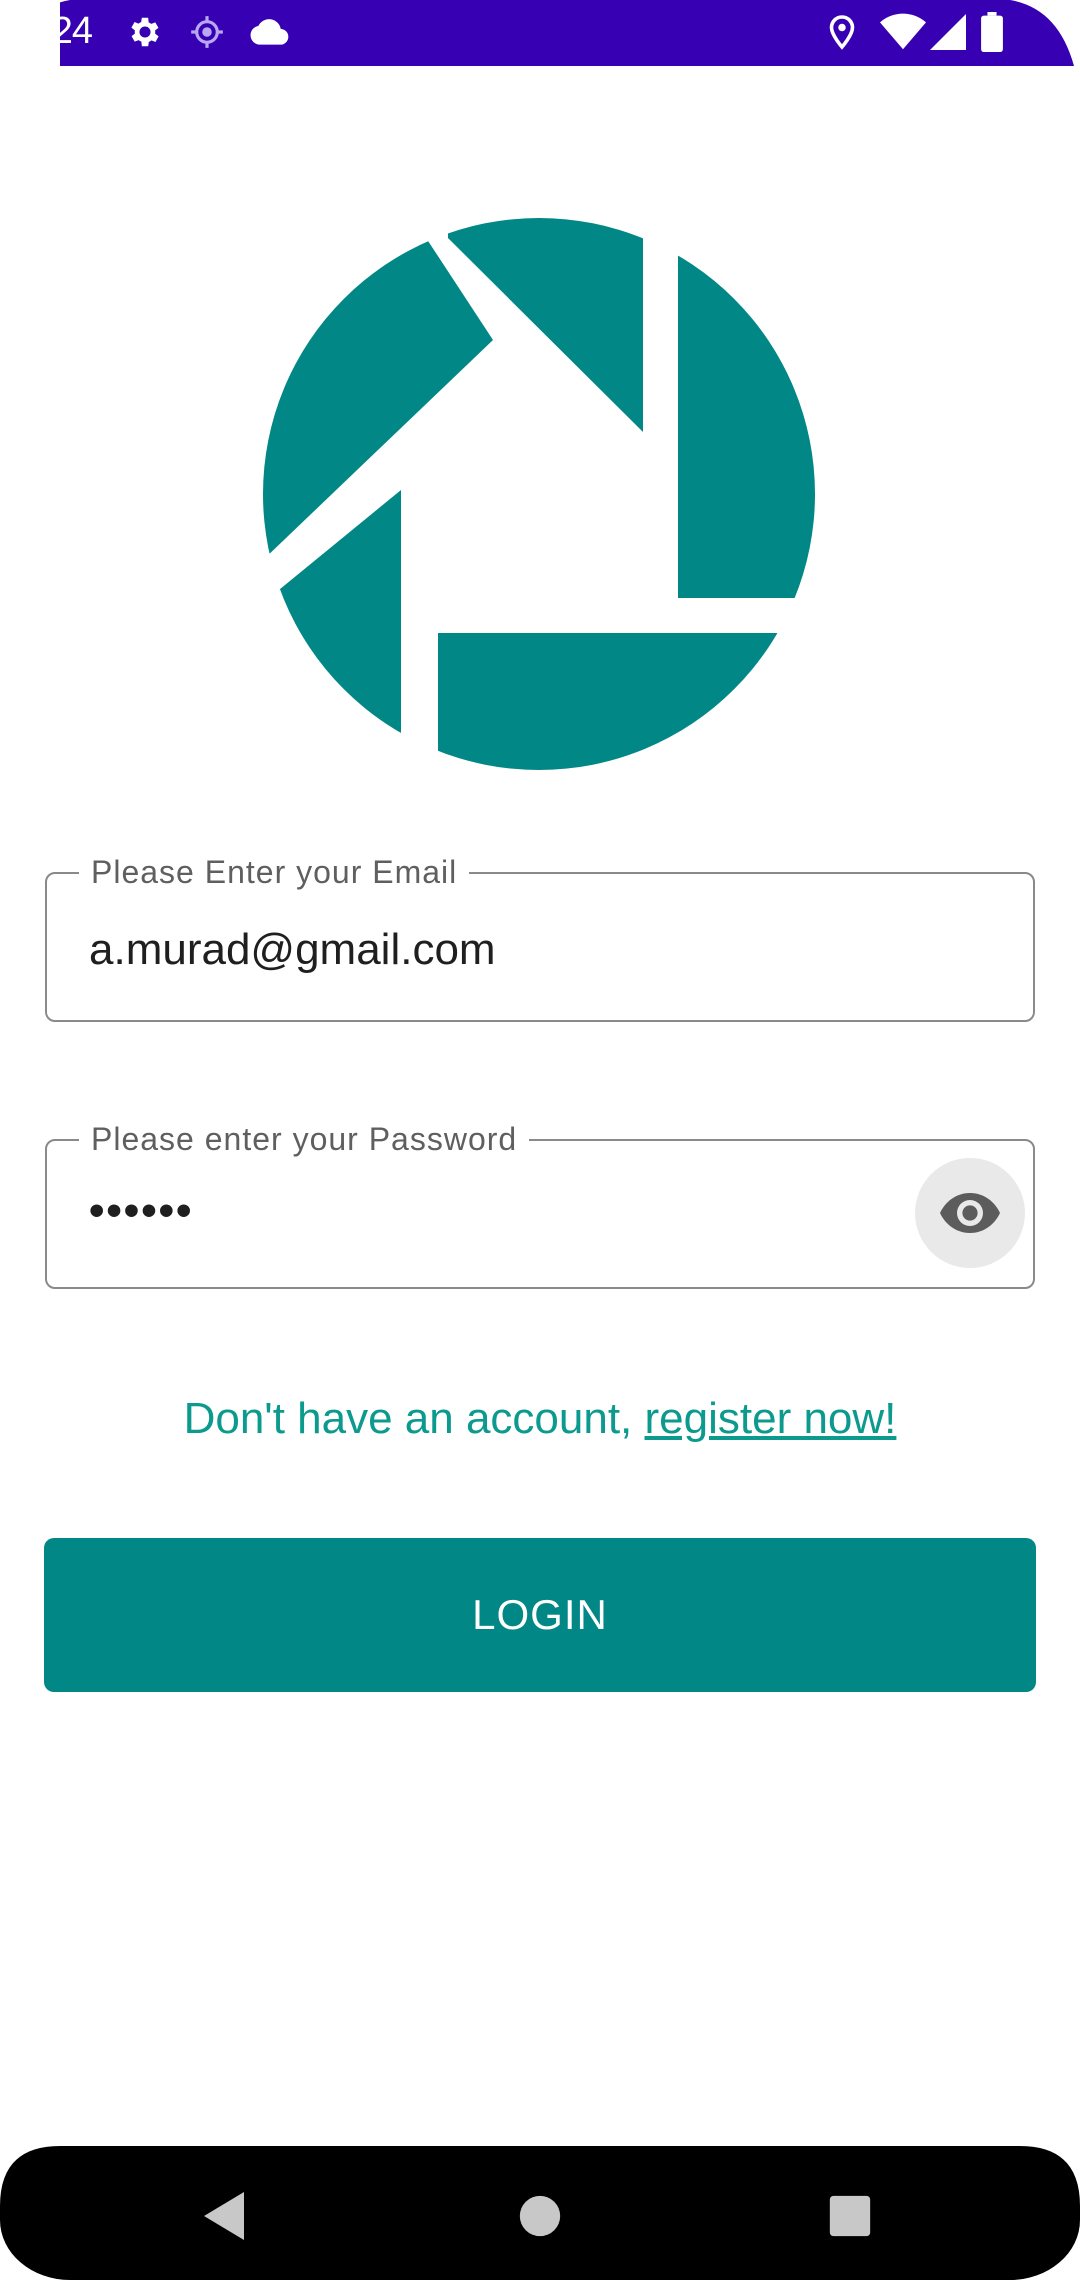 Image resolution: width=1080 pixels, height=2280 pixels. What do you see at coordinates (540, 1615) in the screenshot?
I see `login-button: LOGIN` at bounding box center [540, 1615].